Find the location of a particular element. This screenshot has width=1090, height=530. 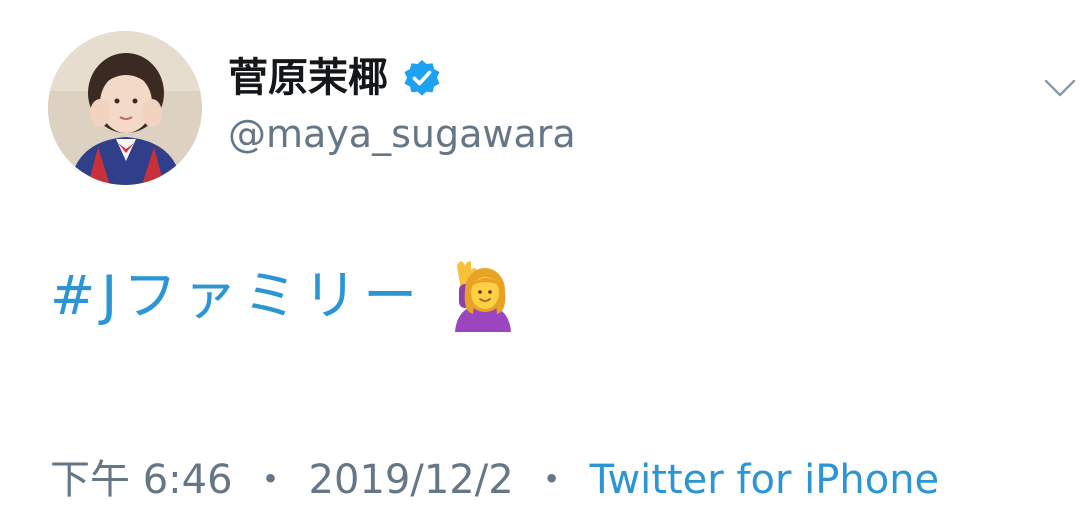

tweet-text: #Jファミリー is located at coordinates (282, 296).